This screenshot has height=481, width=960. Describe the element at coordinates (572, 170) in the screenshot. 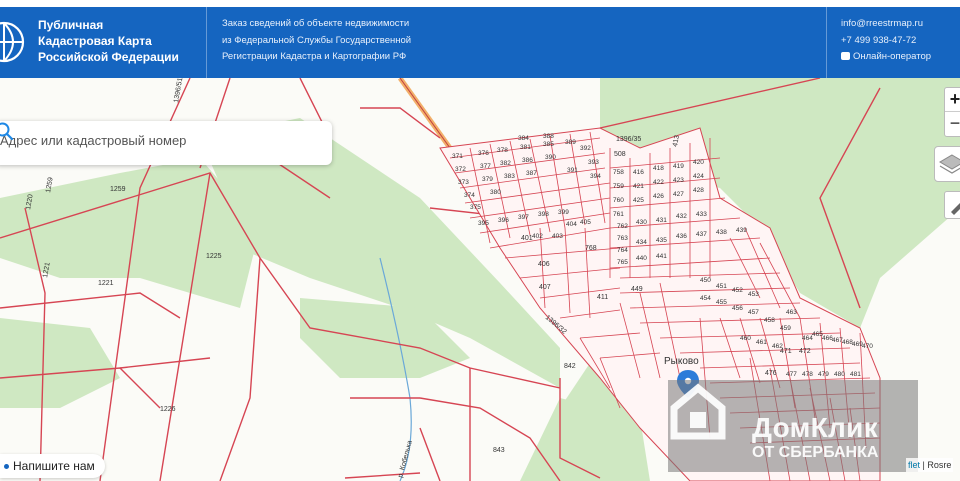

I see `grid-parcel-label: 391` at that location.